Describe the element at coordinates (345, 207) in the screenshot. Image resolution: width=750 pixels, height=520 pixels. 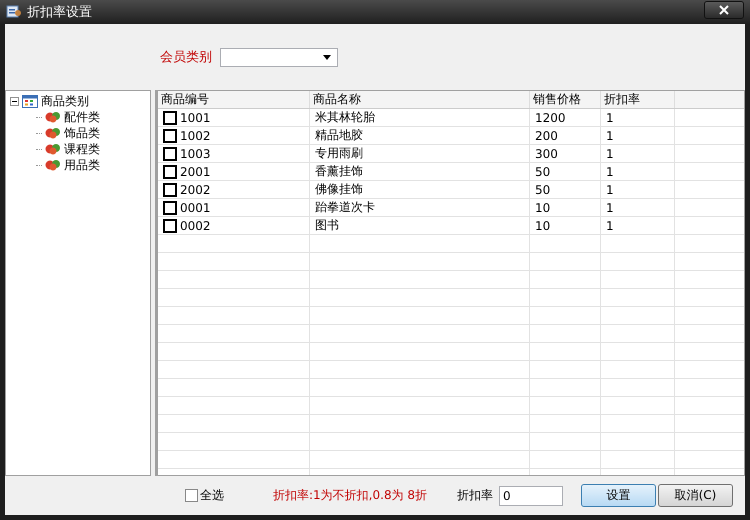
I see `table-cell: 跆拳道次卡` at that location.